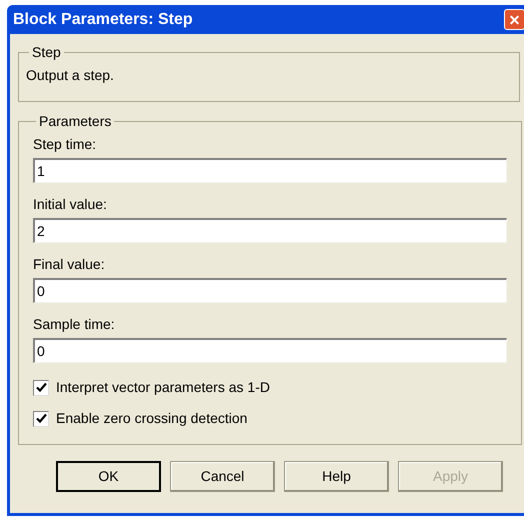 The image size is (524, 518). Describe the element at coordinates (46, 52) in the screenshot. I see `group-title: Step` at that location.